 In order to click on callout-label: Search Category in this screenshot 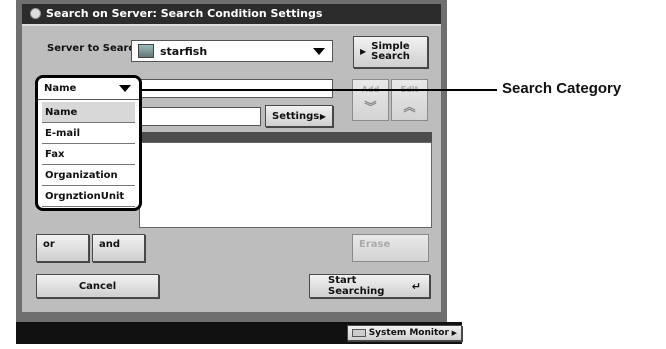, I will do `click(562, 88)`.